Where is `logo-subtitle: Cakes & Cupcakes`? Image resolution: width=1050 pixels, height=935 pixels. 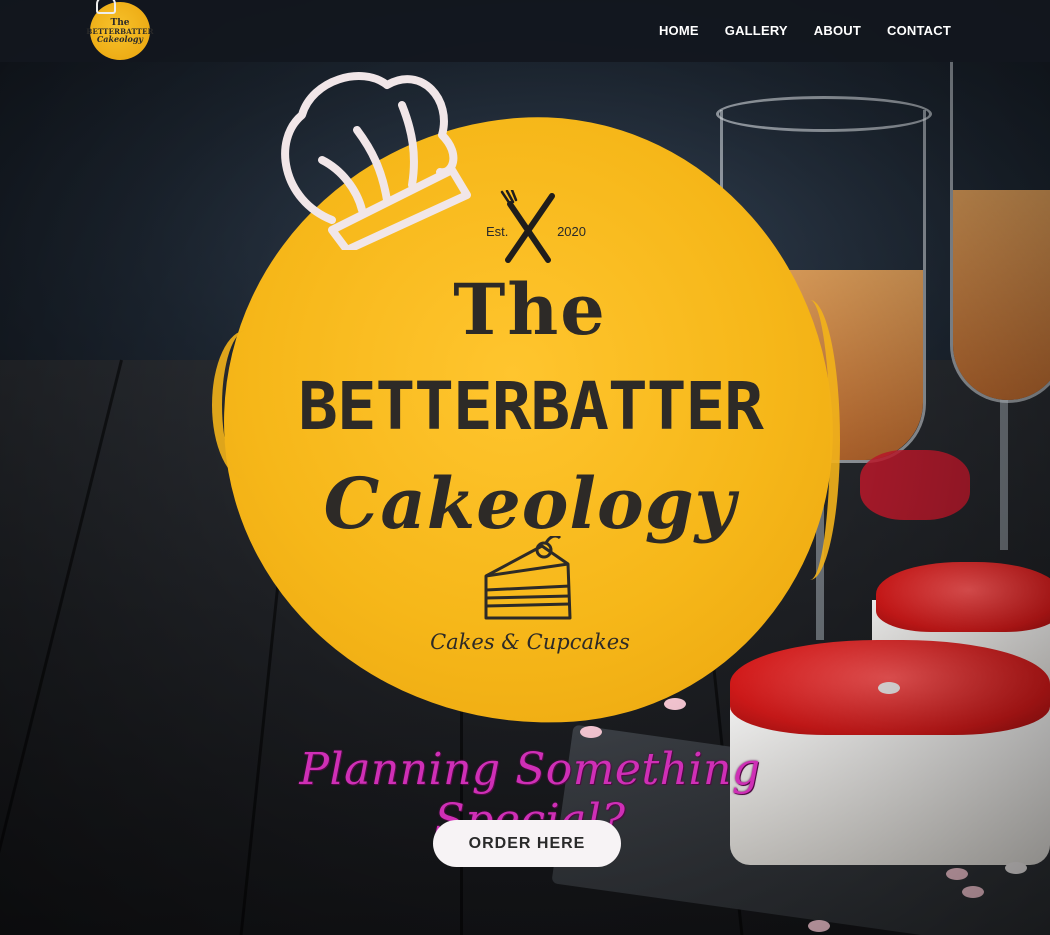
logo-subtitle: Cakes & Cupcakes is located at coordinates (530, 642).